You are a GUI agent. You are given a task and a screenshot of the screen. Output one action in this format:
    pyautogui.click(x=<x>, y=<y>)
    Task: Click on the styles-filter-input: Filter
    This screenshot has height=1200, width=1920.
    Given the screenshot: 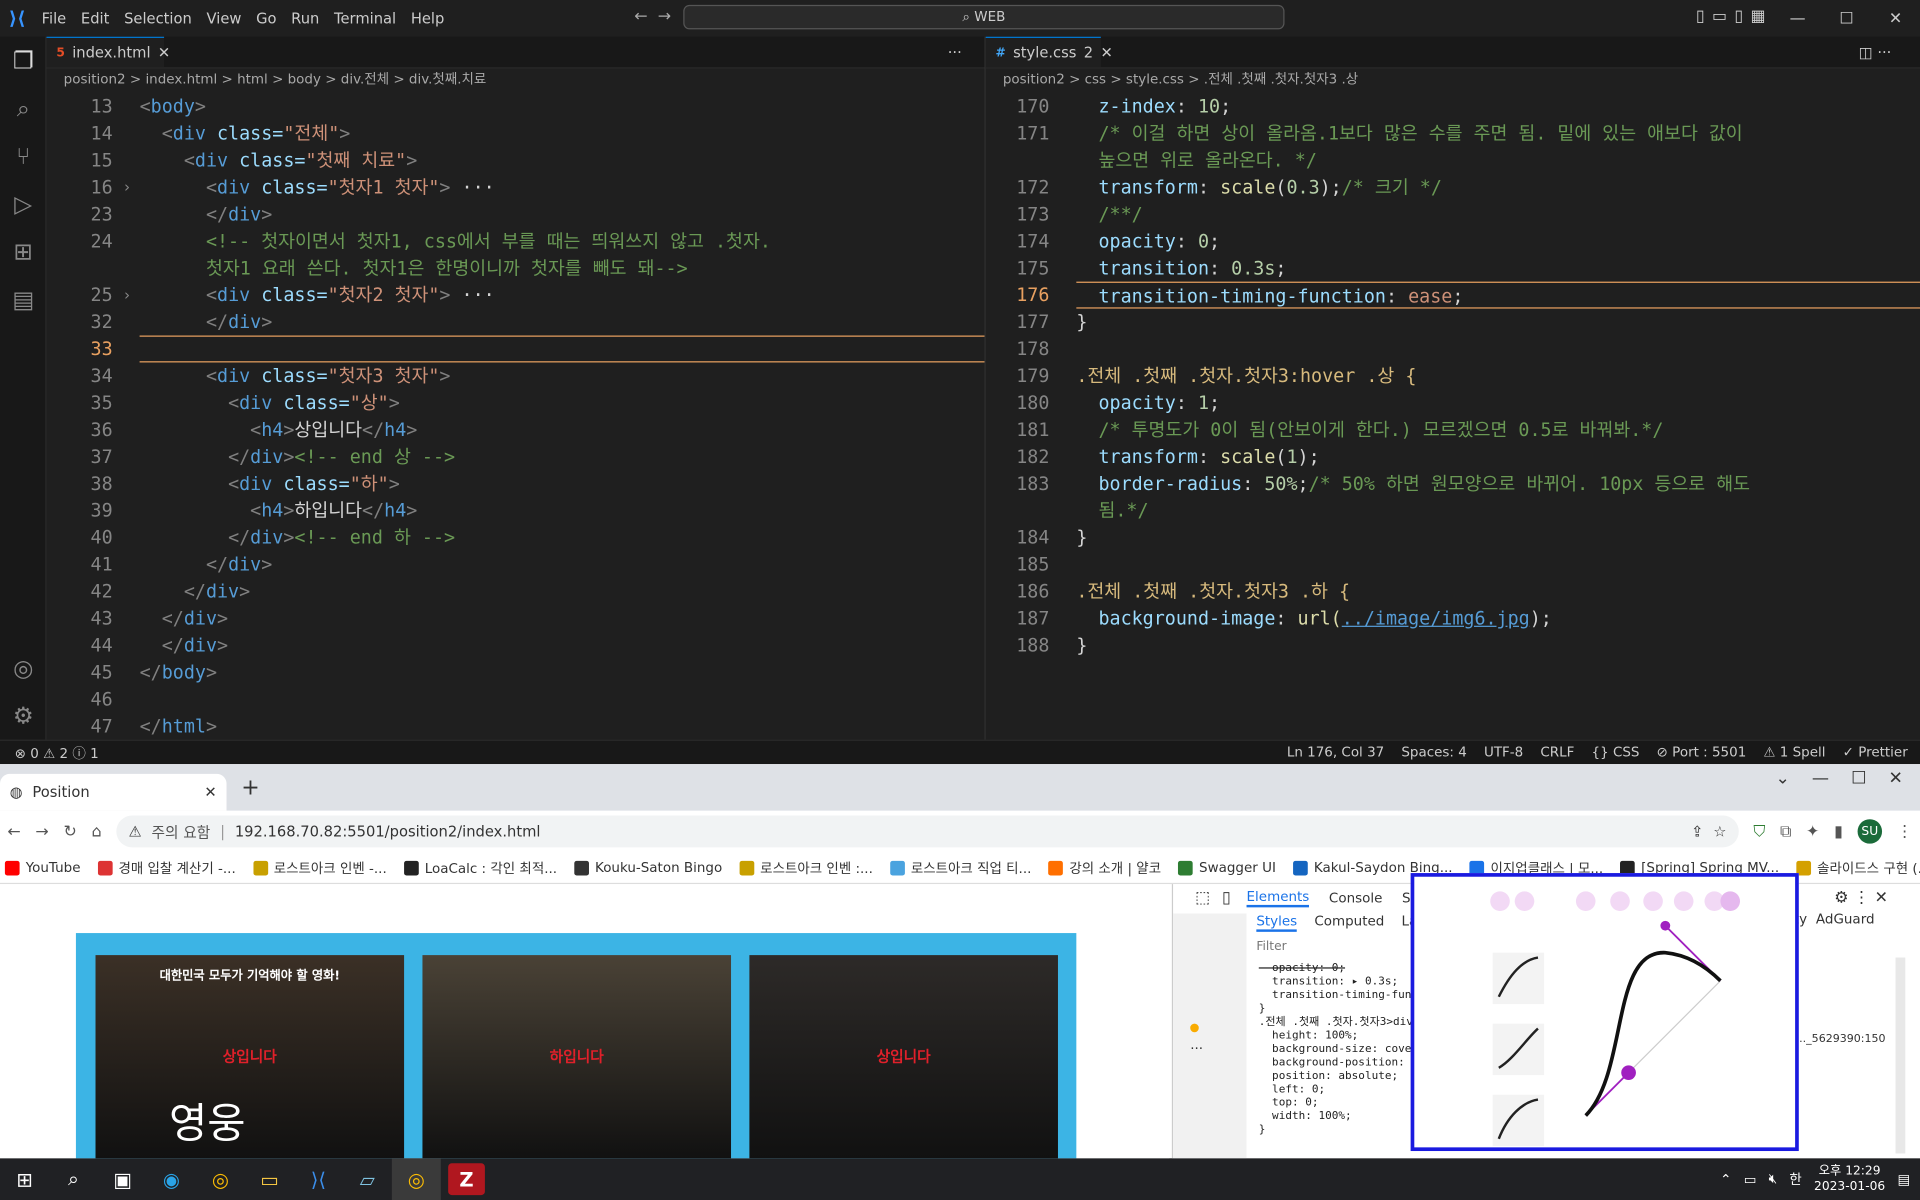 What is the action you would take?
    pyautogui.click(x=1271, y=946)
    